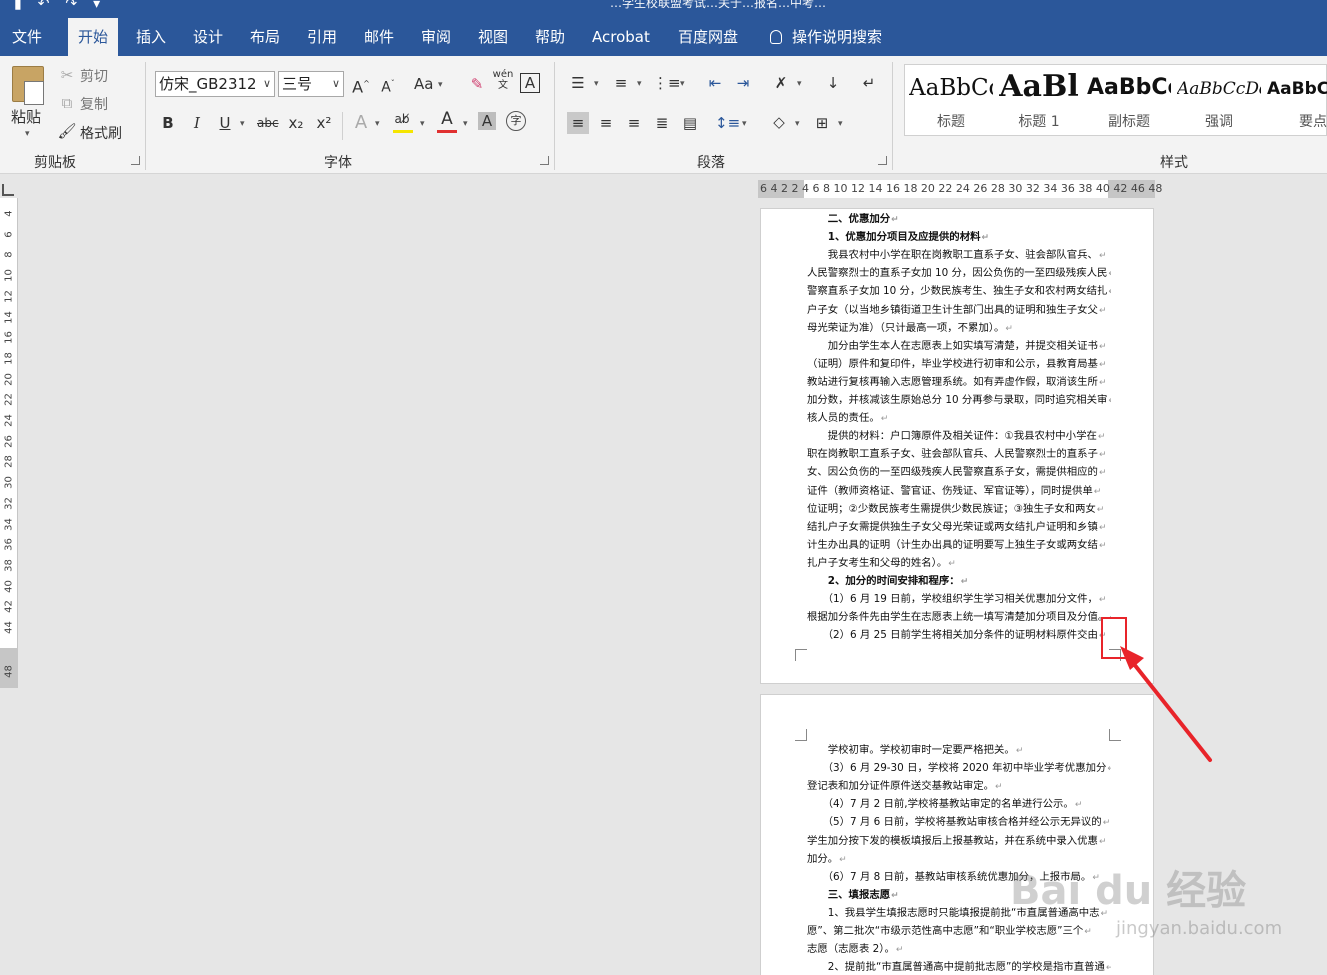 The image size is (1327, 975). Describe the element at coordinates (1129, 87) in the screenshot. I see `style-sample-subtitle: AaBbCc` at that location.